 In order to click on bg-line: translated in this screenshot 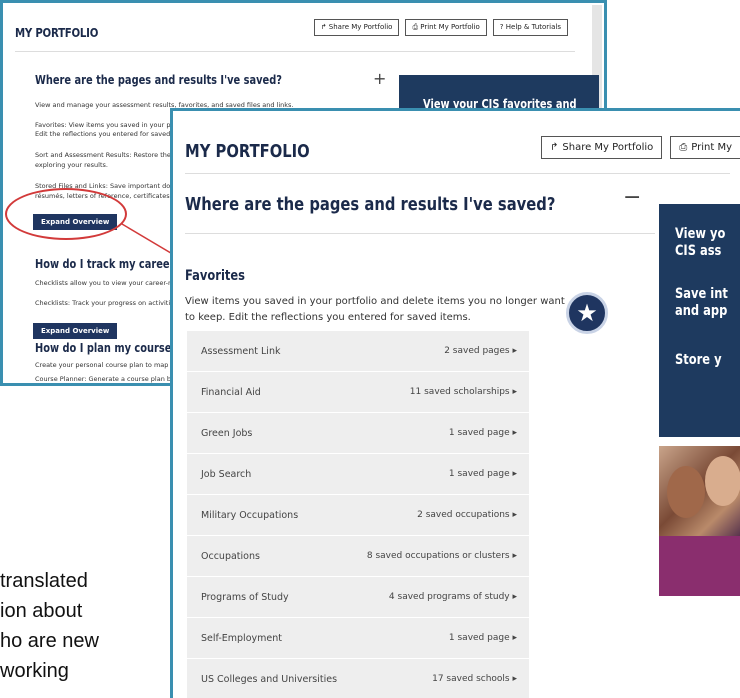, I will do `click(44, 581)`.